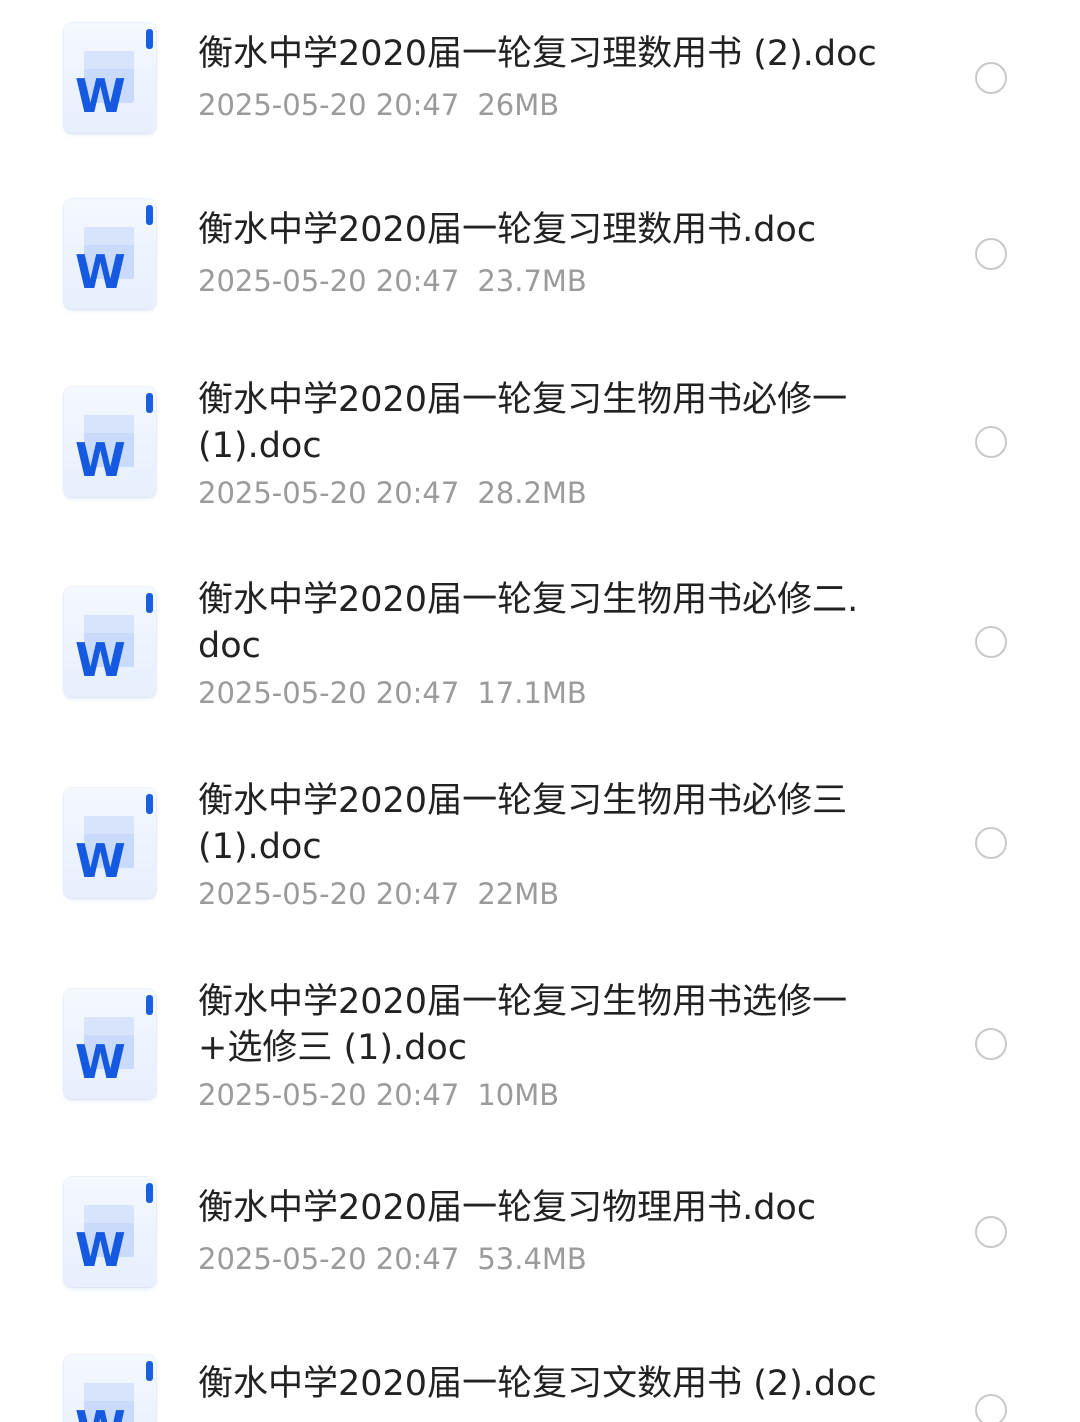 The height and width of the screenshot is (1422, 1080). Describe the element at coordinates (532, 281) in the screenshot. I see `file-size: 23.7MB` at that location.